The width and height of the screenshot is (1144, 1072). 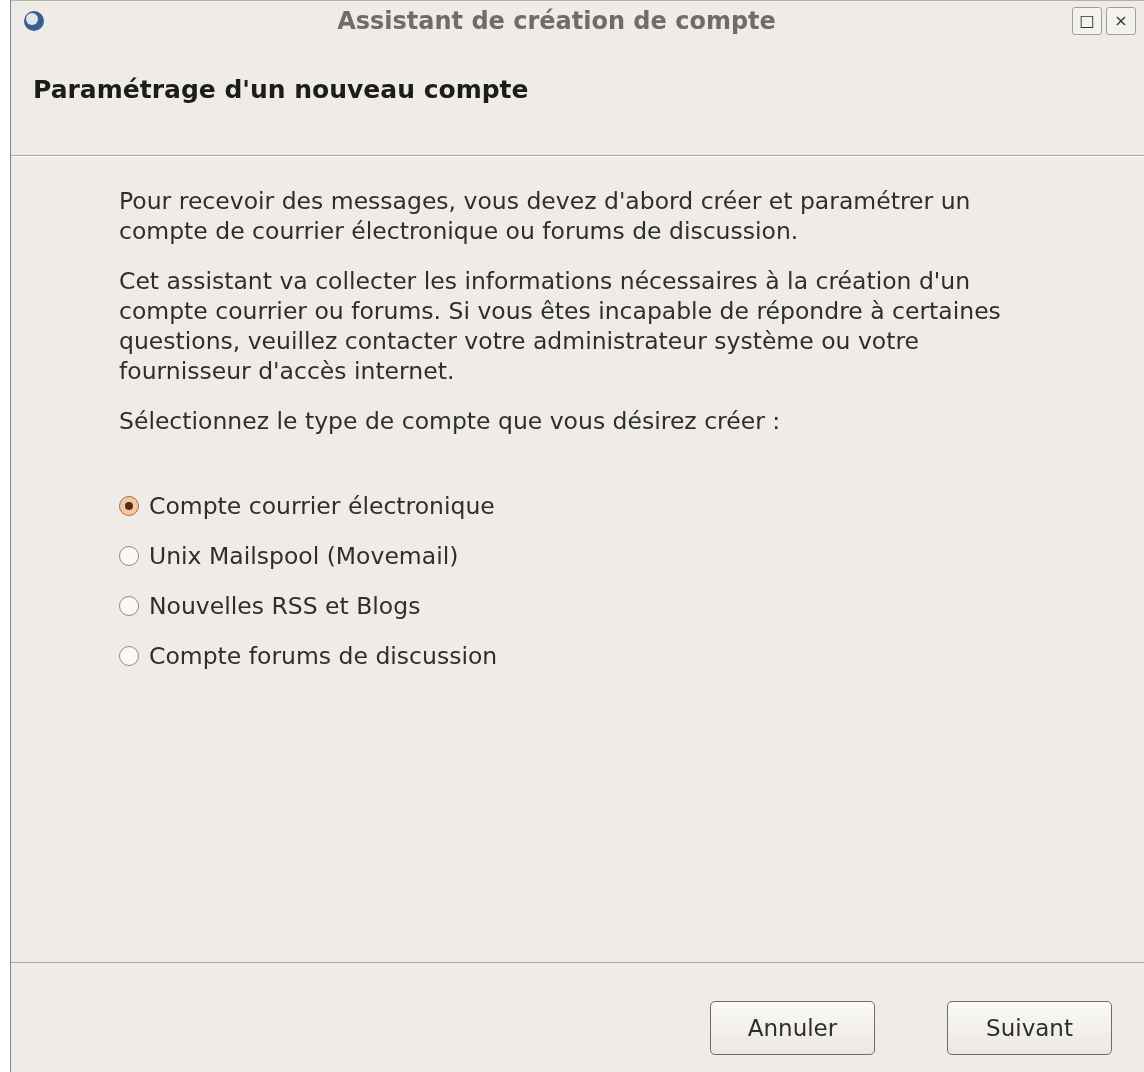 What do you see at coordinates (545, 216) in the screenshot?
I see `paragraph: Pour recevoir des messages, vous devez d'abord créer et paramétrer un compte de courrier électronique ou forums de discussion.` at bounding box center [545, 216].